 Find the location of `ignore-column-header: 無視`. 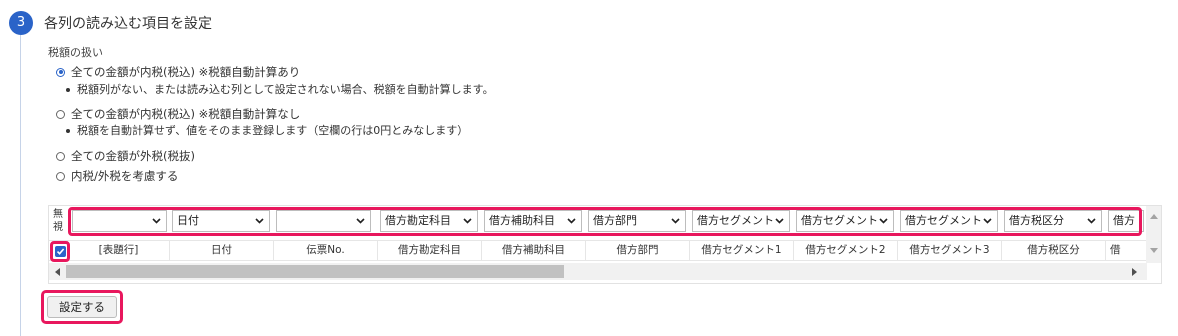

ignore-column-header: 無視 is located at coordinates (58, 221).